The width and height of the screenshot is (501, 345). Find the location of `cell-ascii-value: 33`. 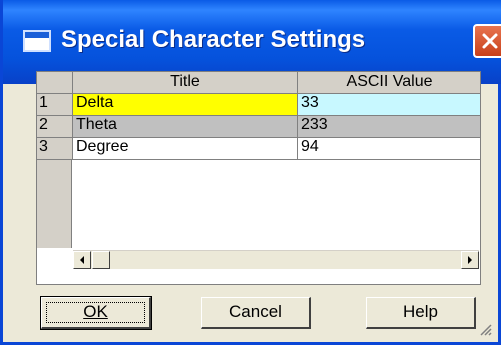

cell-ascii-value: 33 is located at coordinates (389, 105).